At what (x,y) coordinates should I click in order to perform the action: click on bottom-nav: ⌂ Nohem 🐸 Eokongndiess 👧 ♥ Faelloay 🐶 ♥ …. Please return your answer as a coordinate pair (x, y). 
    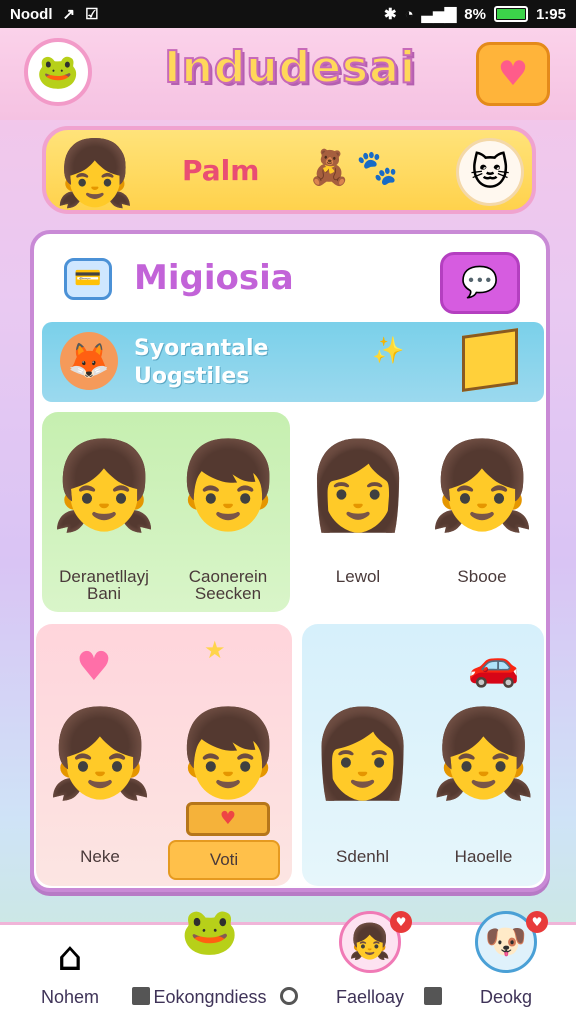
    Looking at the image, I should click on (288, 964).